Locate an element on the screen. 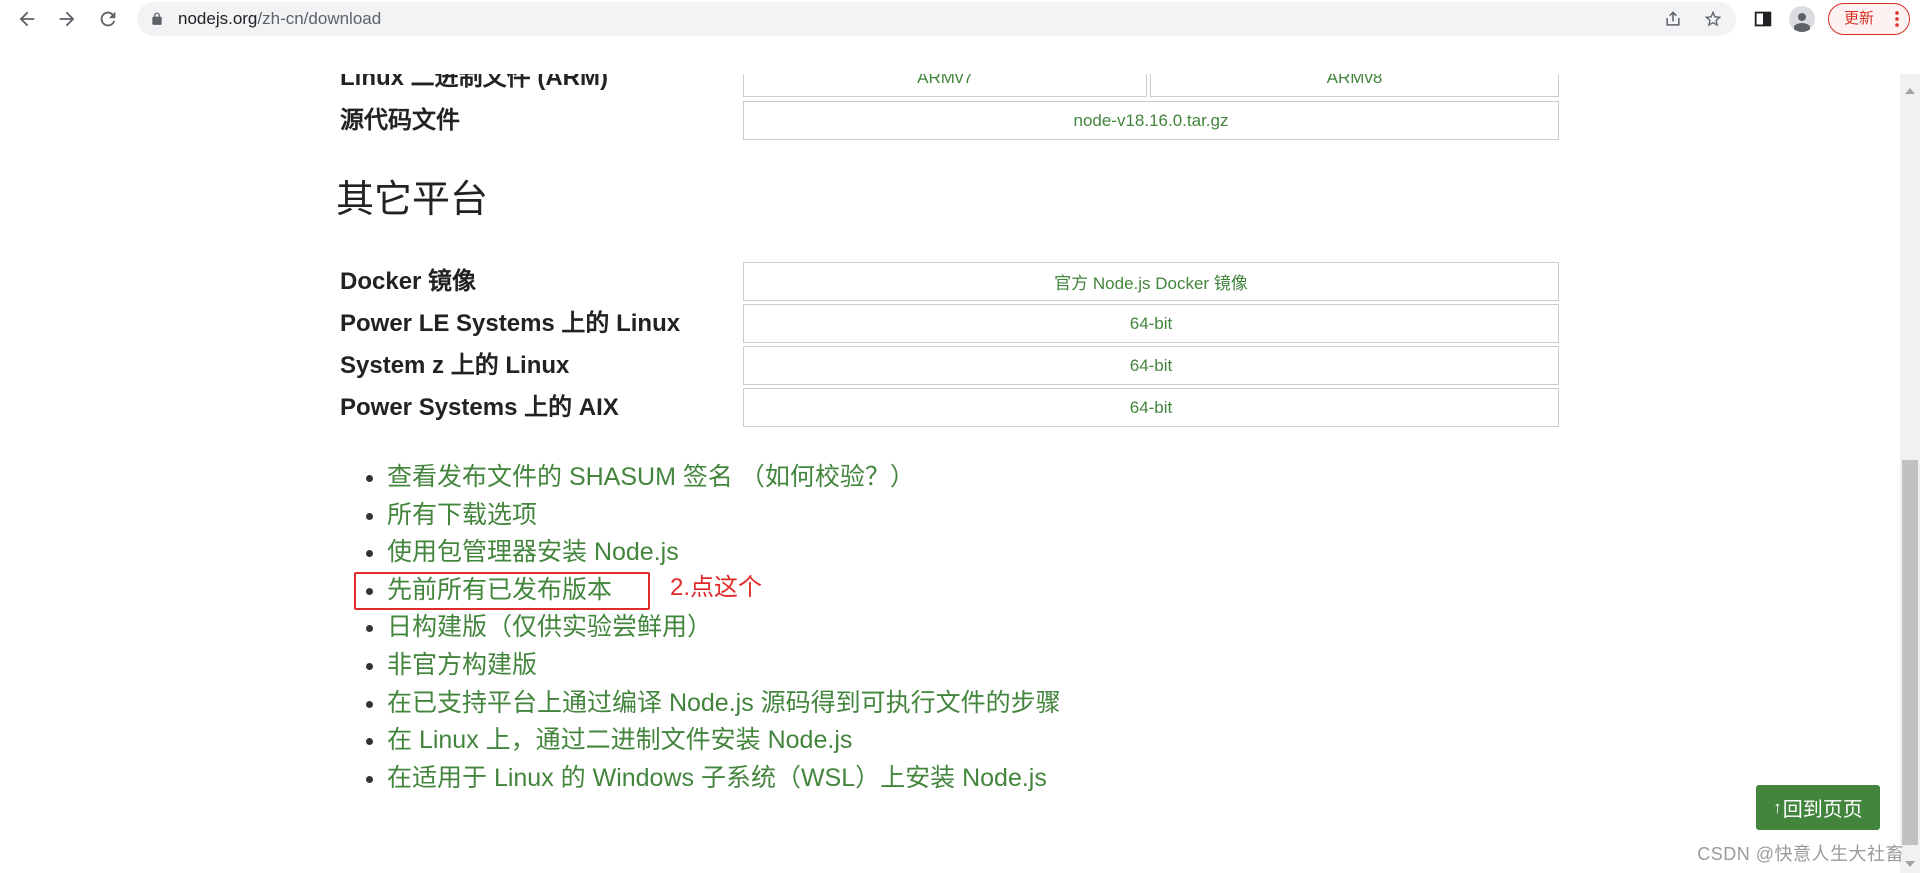 The width and height of the screenshot is (1920, 873). download-cell-power-aix: 64-bit is located at coordinates (1151, 407).